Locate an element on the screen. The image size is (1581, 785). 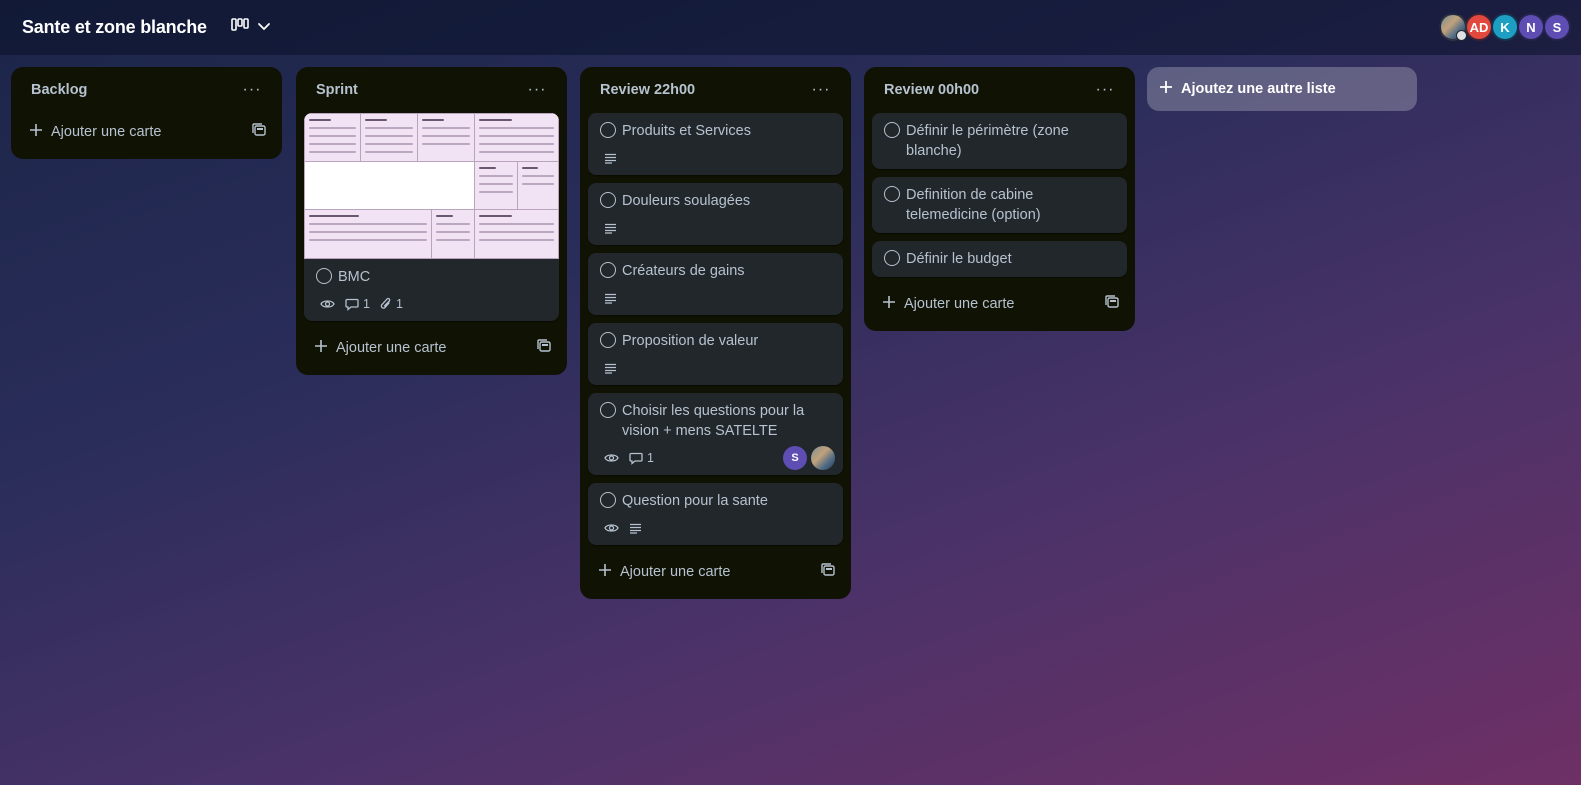
list-sprint: Sprint ··· BMC 1 1 Ajouter une carte is located at coordinates (431, 221).